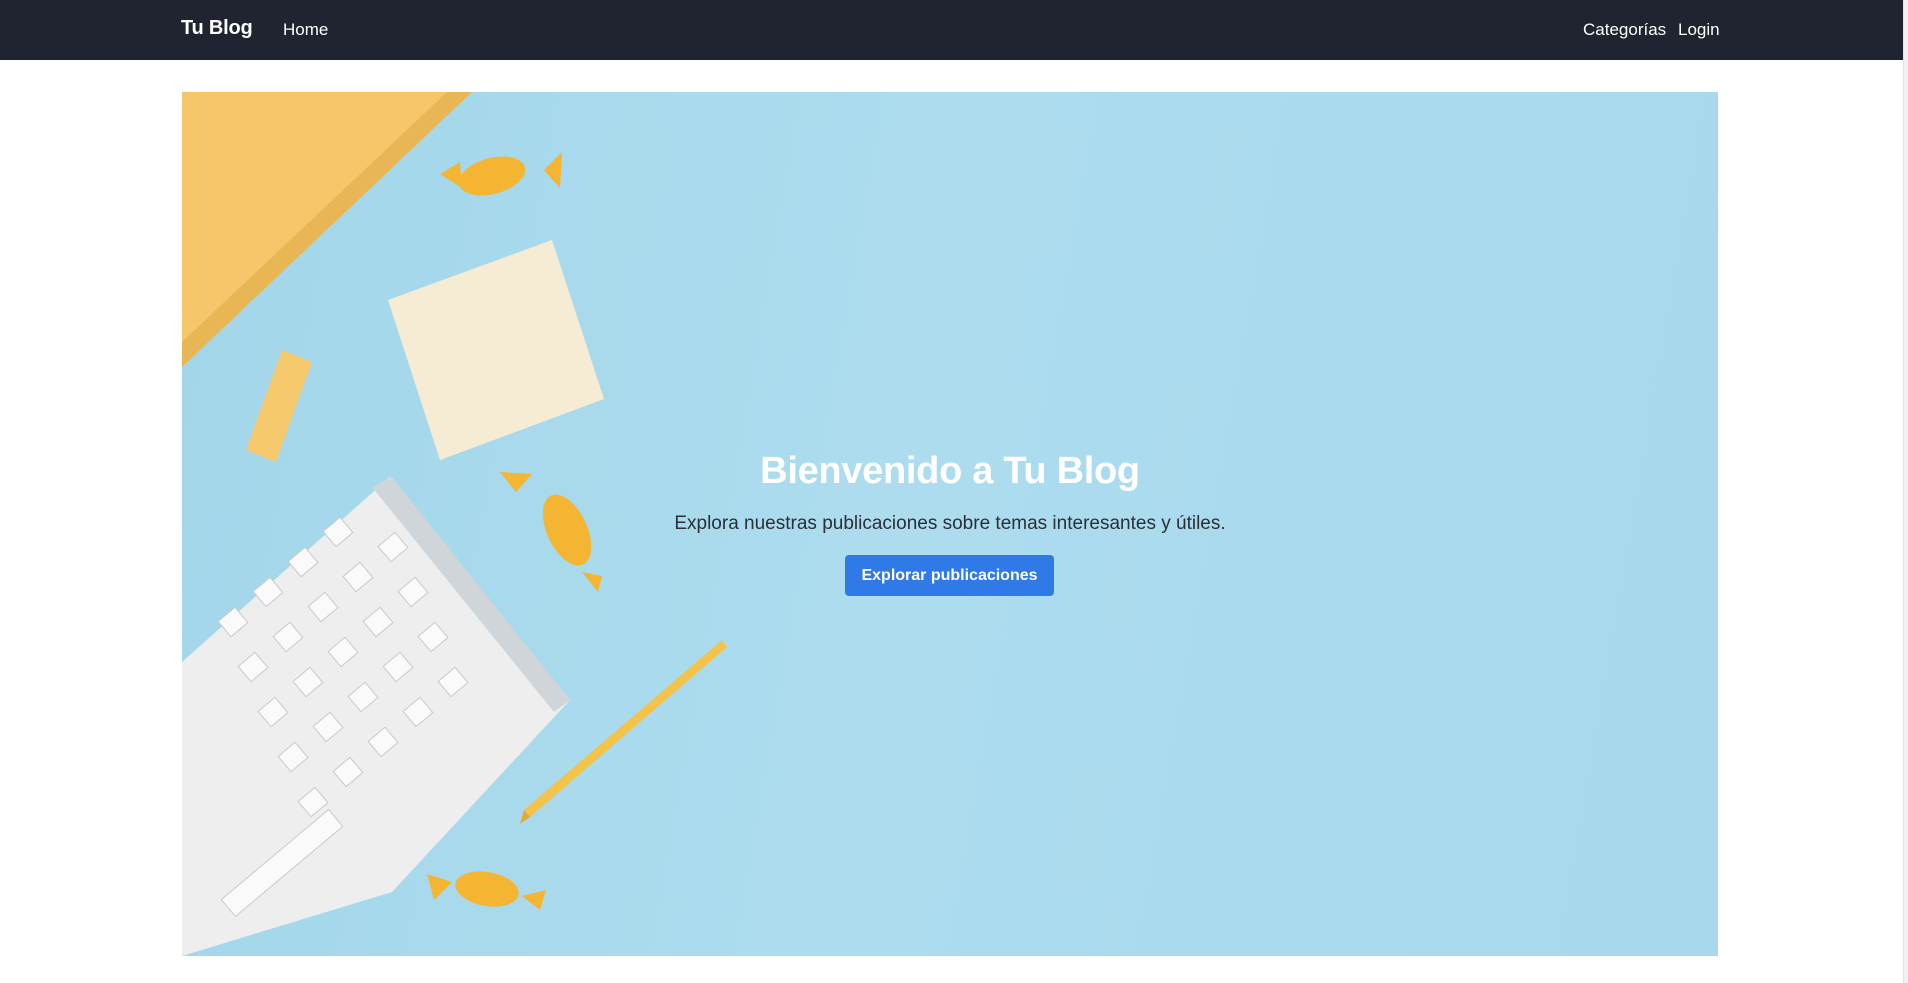  Describe the element at coordinates (1624, 30) in the screenshot. I see `nav-link-categorias: Categorías` at that location.